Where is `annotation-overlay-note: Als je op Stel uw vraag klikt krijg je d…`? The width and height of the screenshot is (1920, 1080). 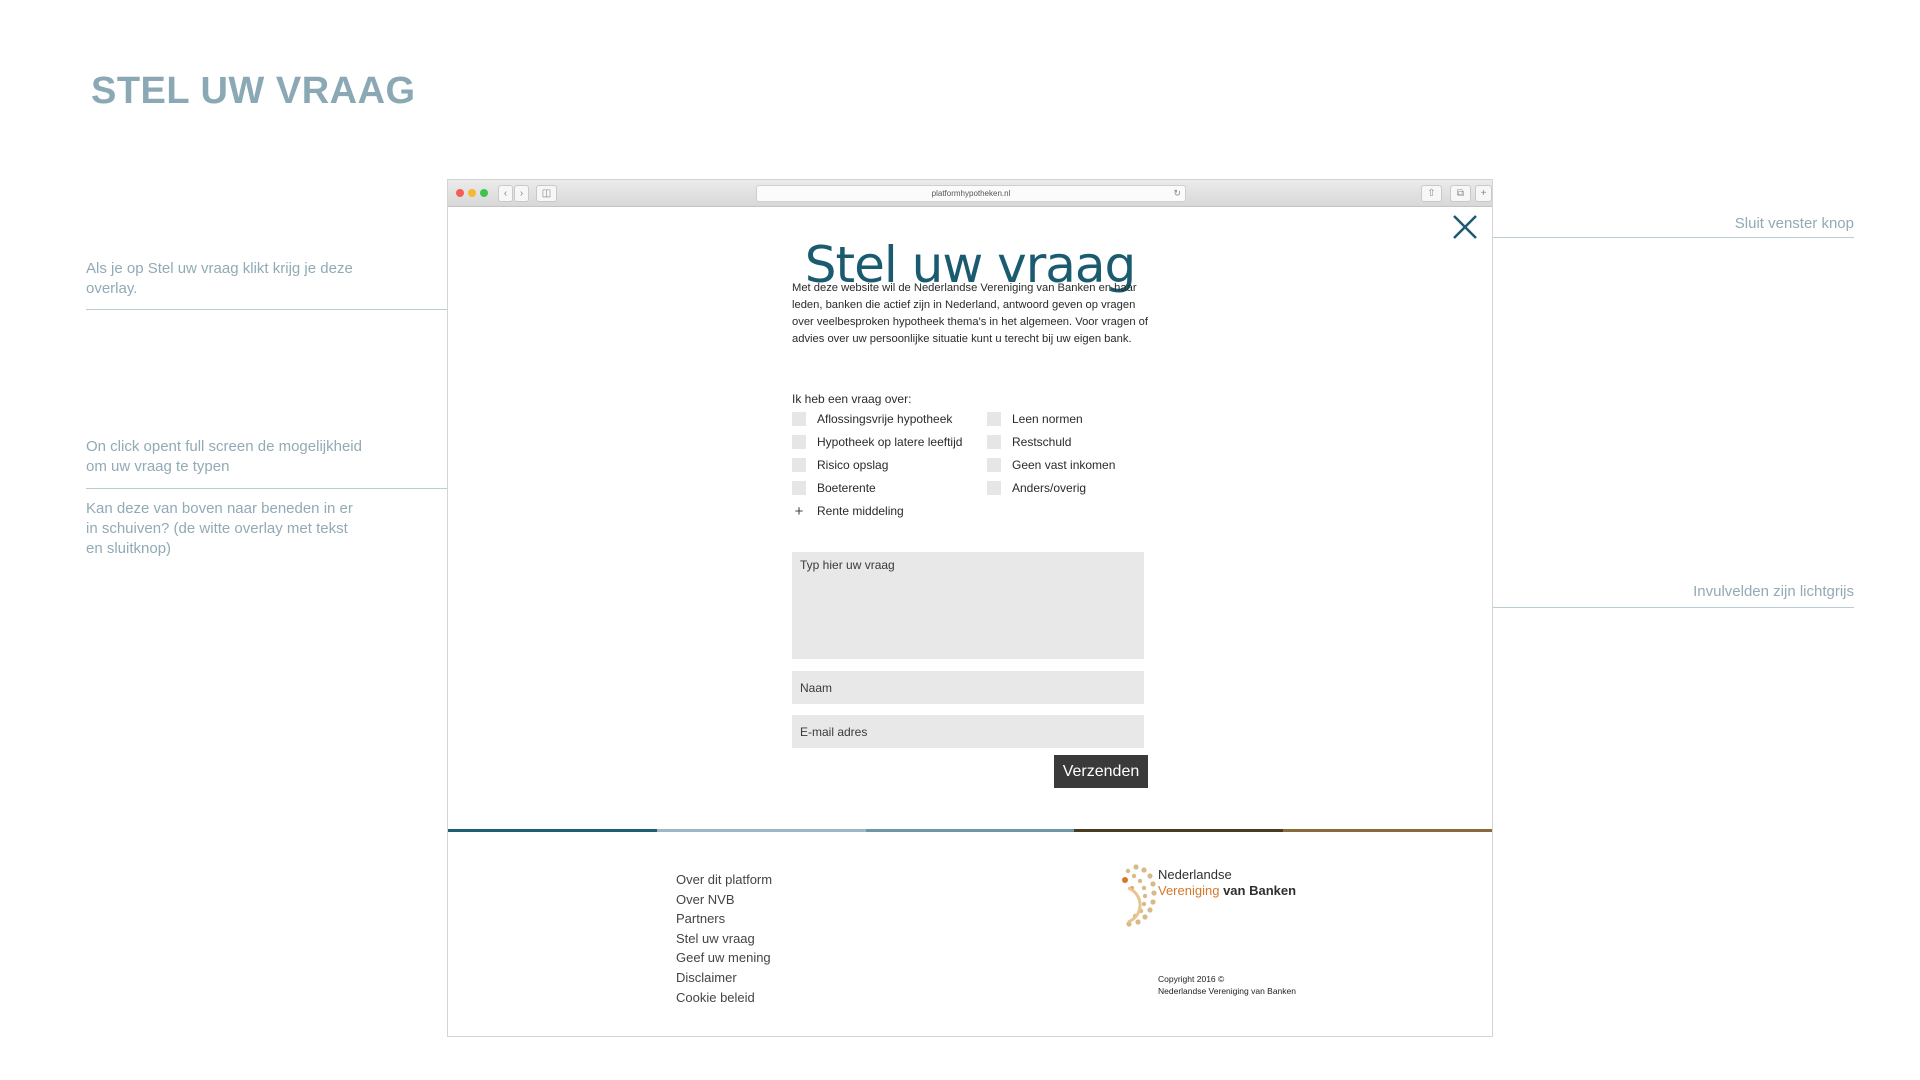
annotation-overlay-note: Als je op Stel uw vraag klikt krijg je d… is located at coordinates (219, 278).